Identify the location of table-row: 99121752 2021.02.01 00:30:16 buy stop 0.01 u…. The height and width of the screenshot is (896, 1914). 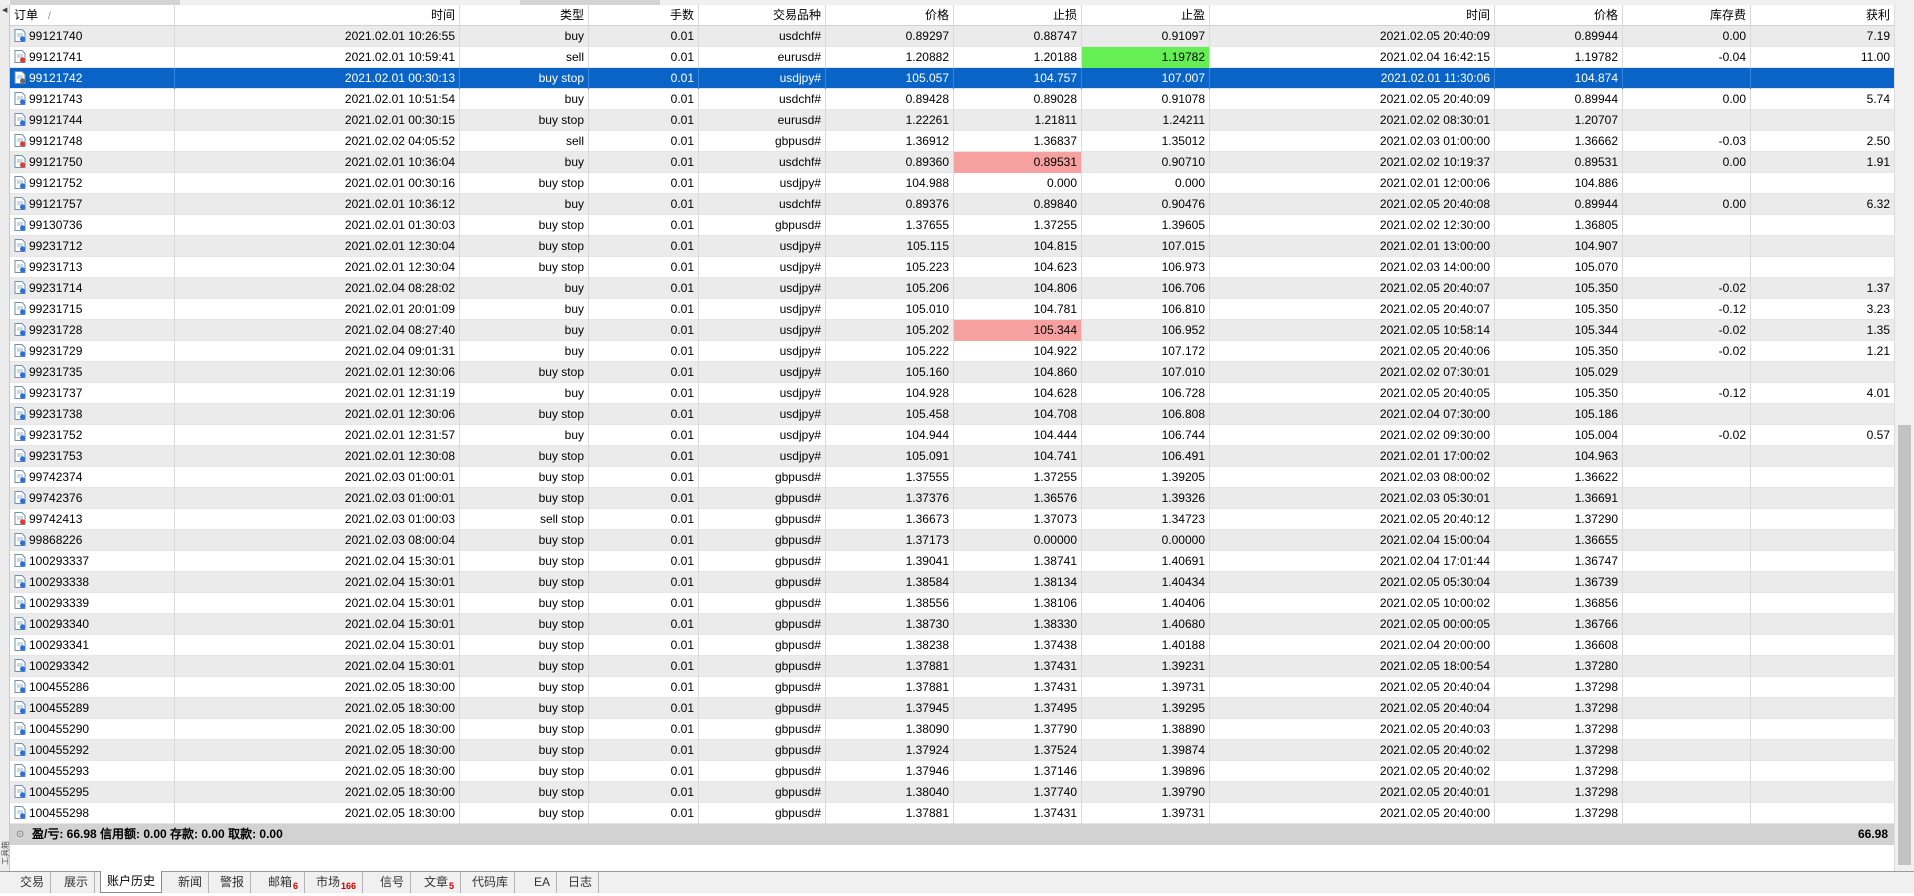
(952, 183).